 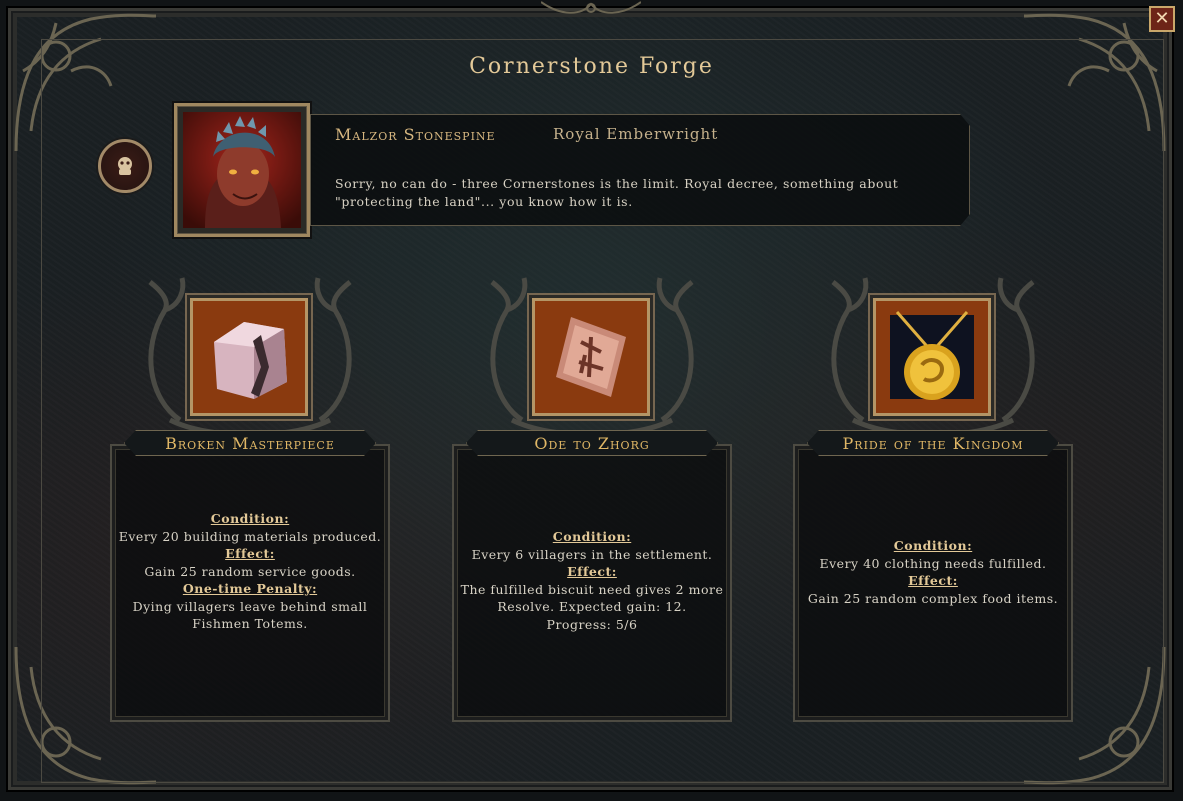 I want to click on npc-portrait, so click(x=242, y=170).